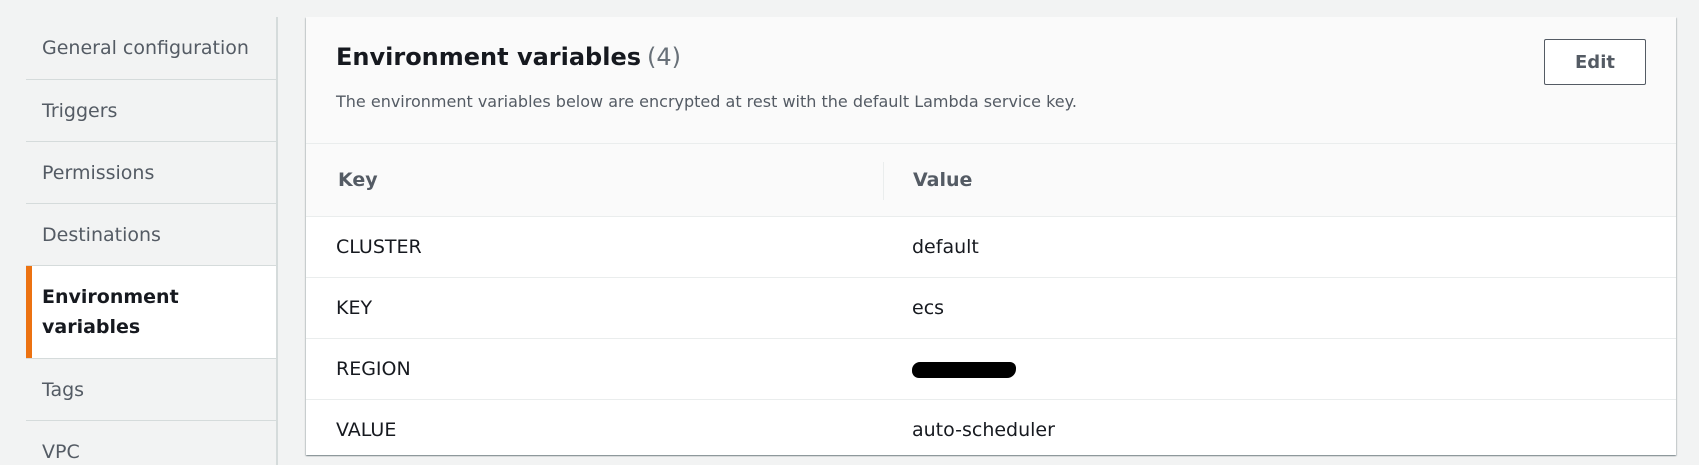 The height and width of the screenshot is (465, 1699). I want to click on row-key: REGION, so click(373, 369).